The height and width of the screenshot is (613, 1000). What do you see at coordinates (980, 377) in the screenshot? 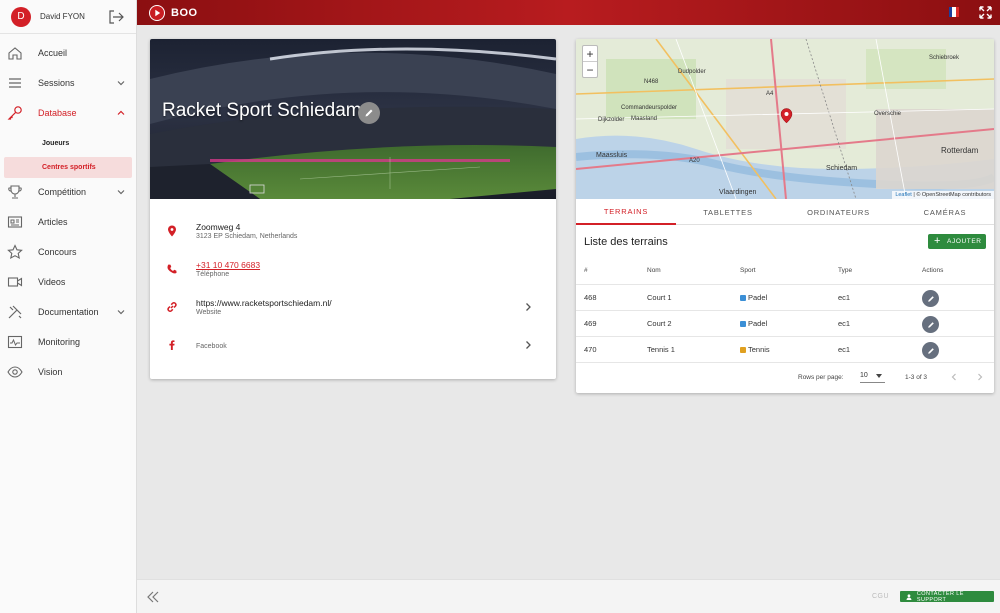
I see `next-page-icon` at bounding box center [980, 377].